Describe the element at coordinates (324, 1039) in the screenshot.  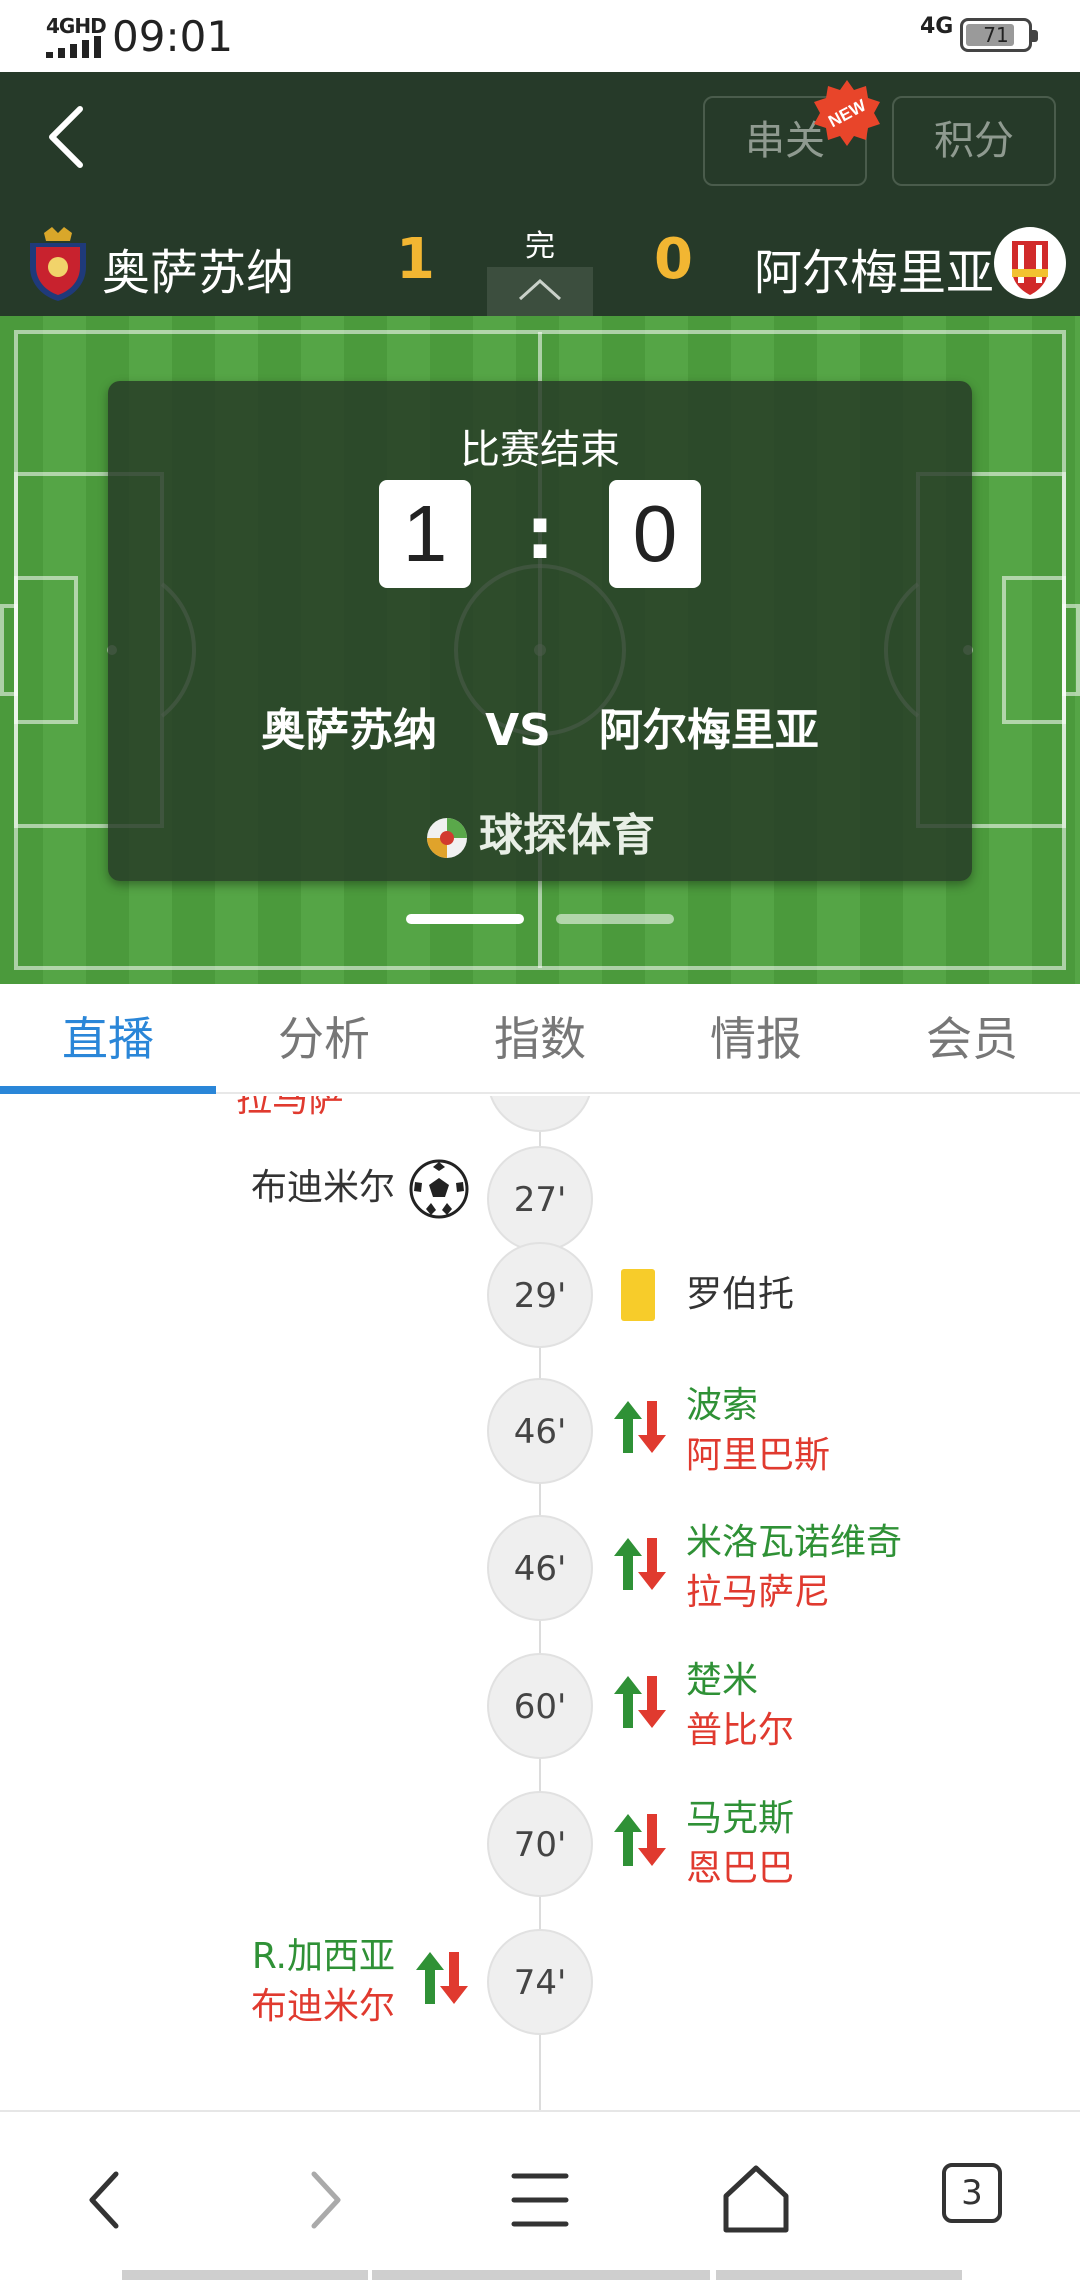
I see `tab-analysis: 分析` at that location.